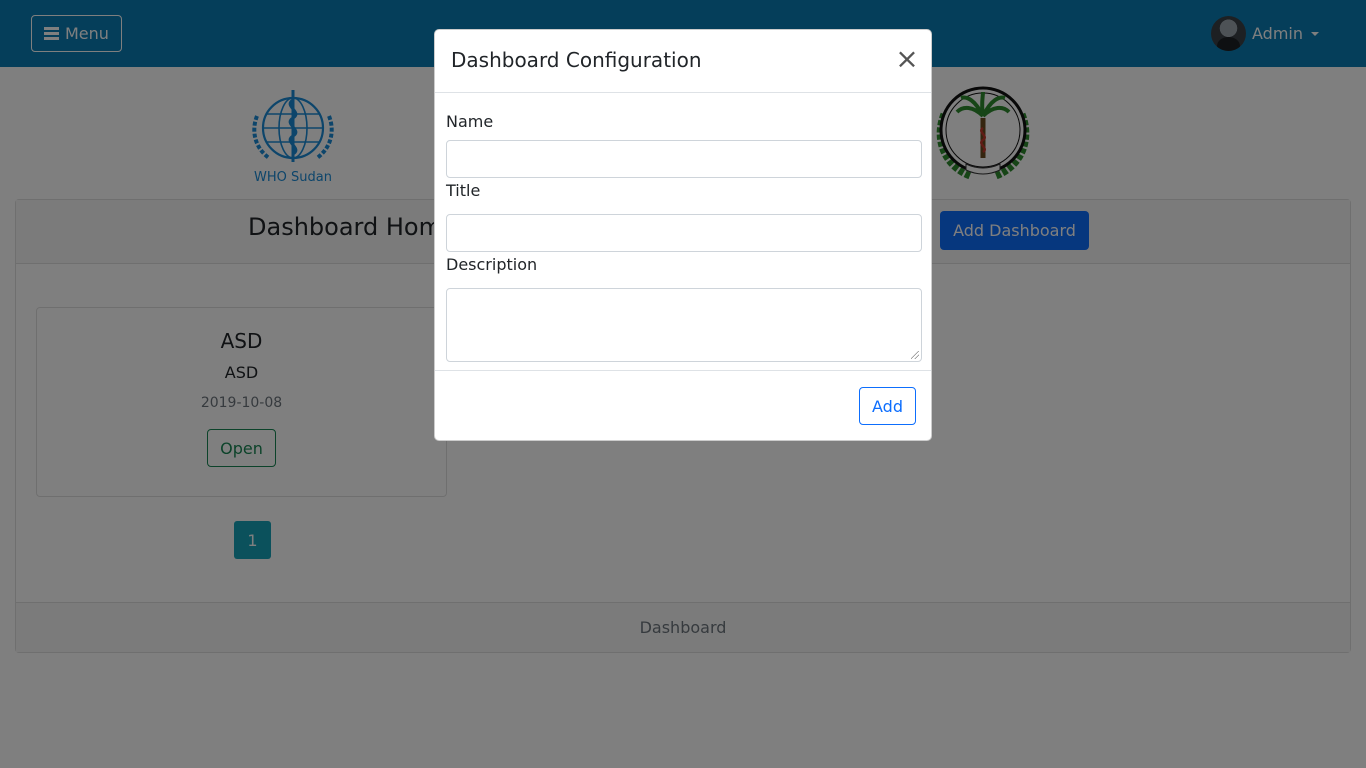 The width and height of the screenshot is (1366, 768). Describe the element at coordinates (684, 159) in the screenshot. I see `name-input` at that location.